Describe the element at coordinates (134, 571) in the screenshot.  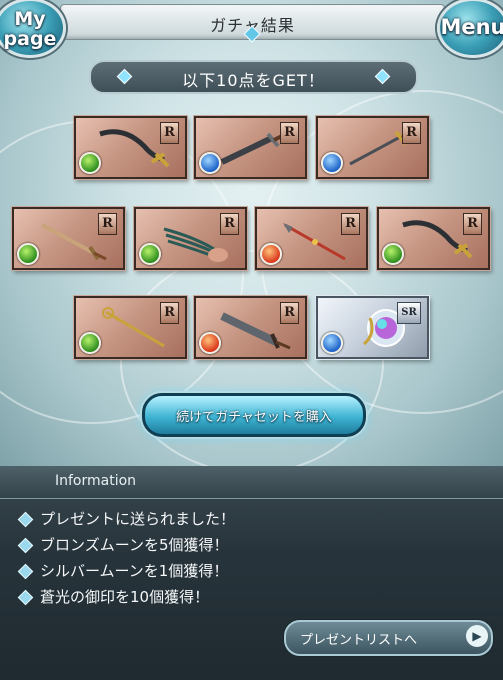
I see `information-line-text: シルバームーンを1個獲得！` at that location.